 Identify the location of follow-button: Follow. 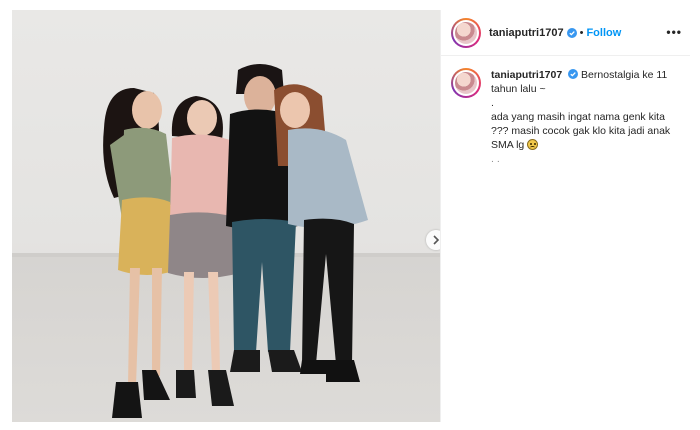
(603, 33).